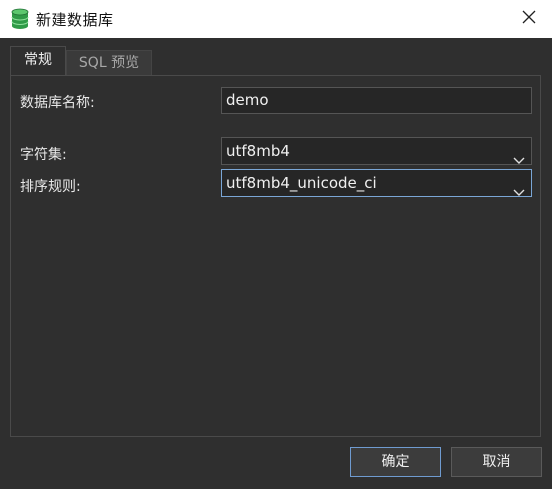  Describe the element at coordinates (301, 183) in the screenshot. I see `collation-value: utf8mb4_unicode_ci` at that location.